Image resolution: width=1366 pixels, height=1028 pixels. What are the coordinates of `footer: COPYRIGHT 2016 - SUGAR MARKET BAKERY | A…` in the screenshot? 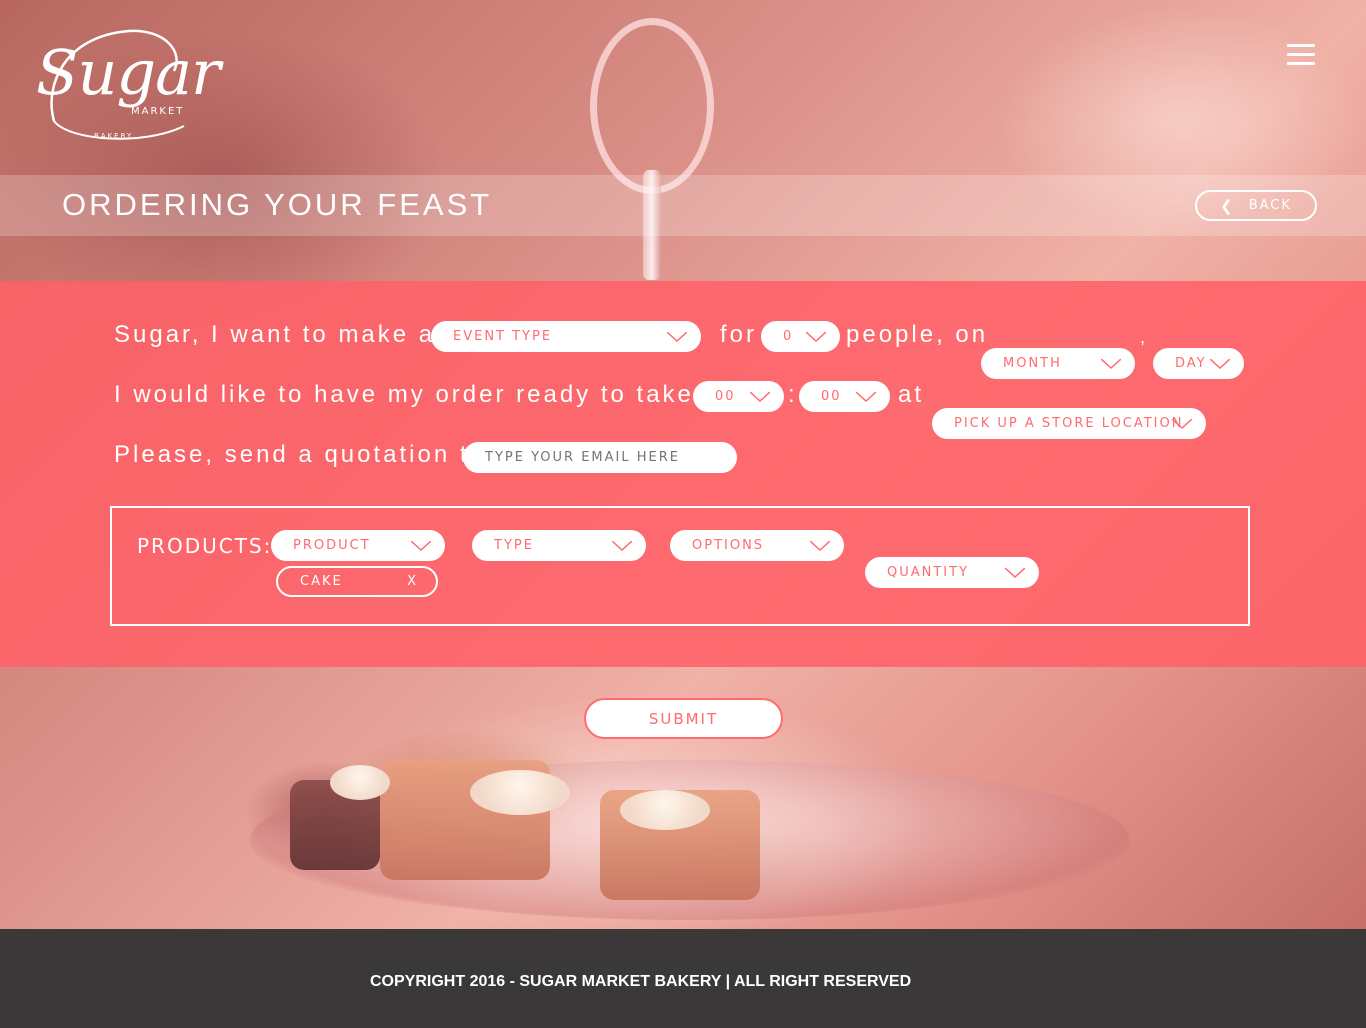 It's located at (683, 978).